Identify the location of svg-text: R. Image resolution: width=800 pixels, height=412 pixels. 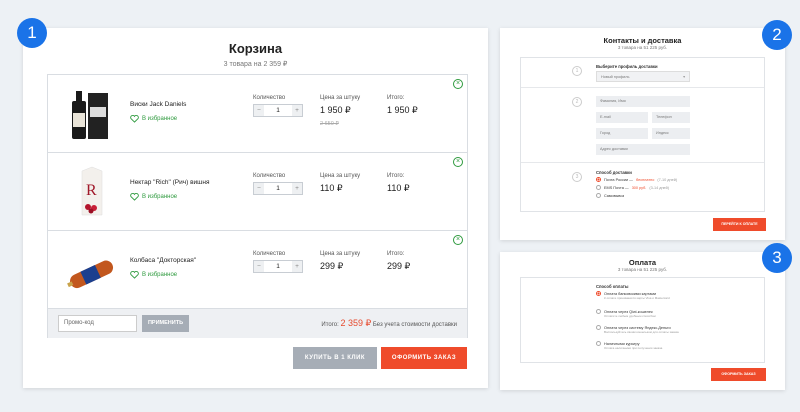
(91, 190).